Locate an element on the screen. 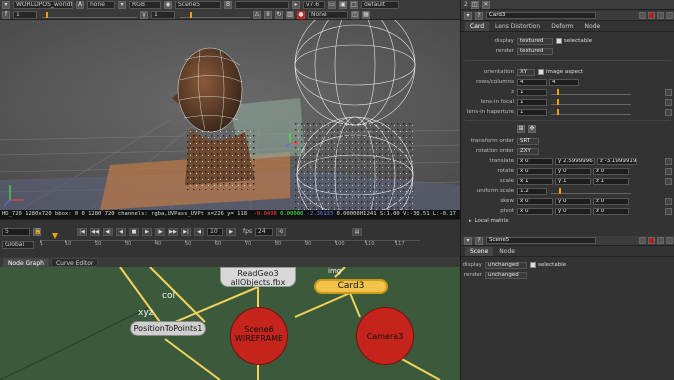 This screenshot has height=380, width=674. histogram-icon: ▥ is located at coordinates (290, 15).